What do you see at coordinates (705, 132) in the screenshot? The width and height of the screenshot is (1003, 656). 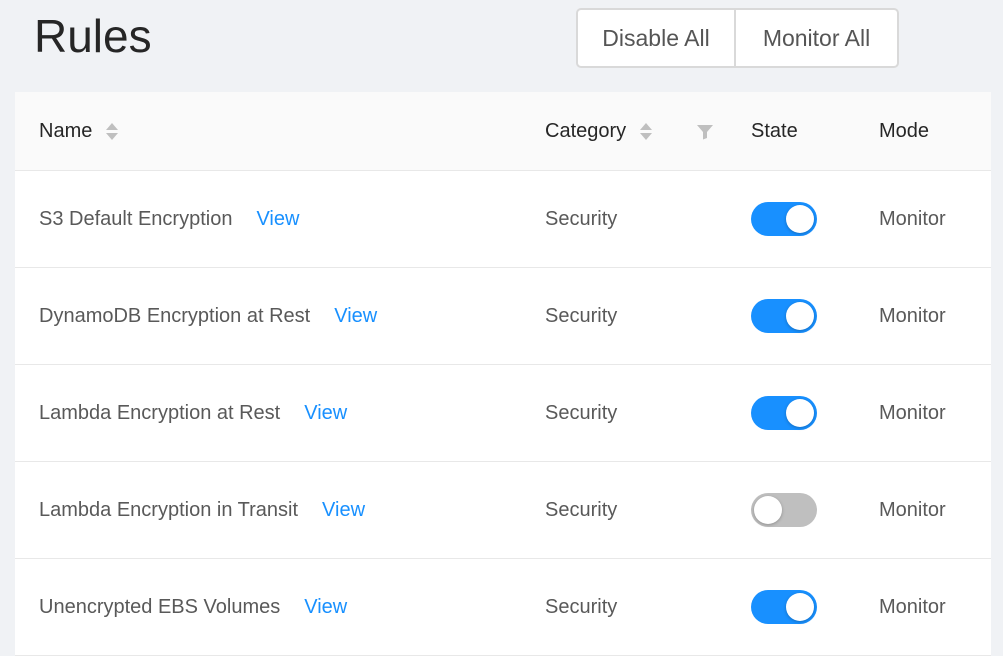 I see `filter-icon` at bounding box center [705, 132].